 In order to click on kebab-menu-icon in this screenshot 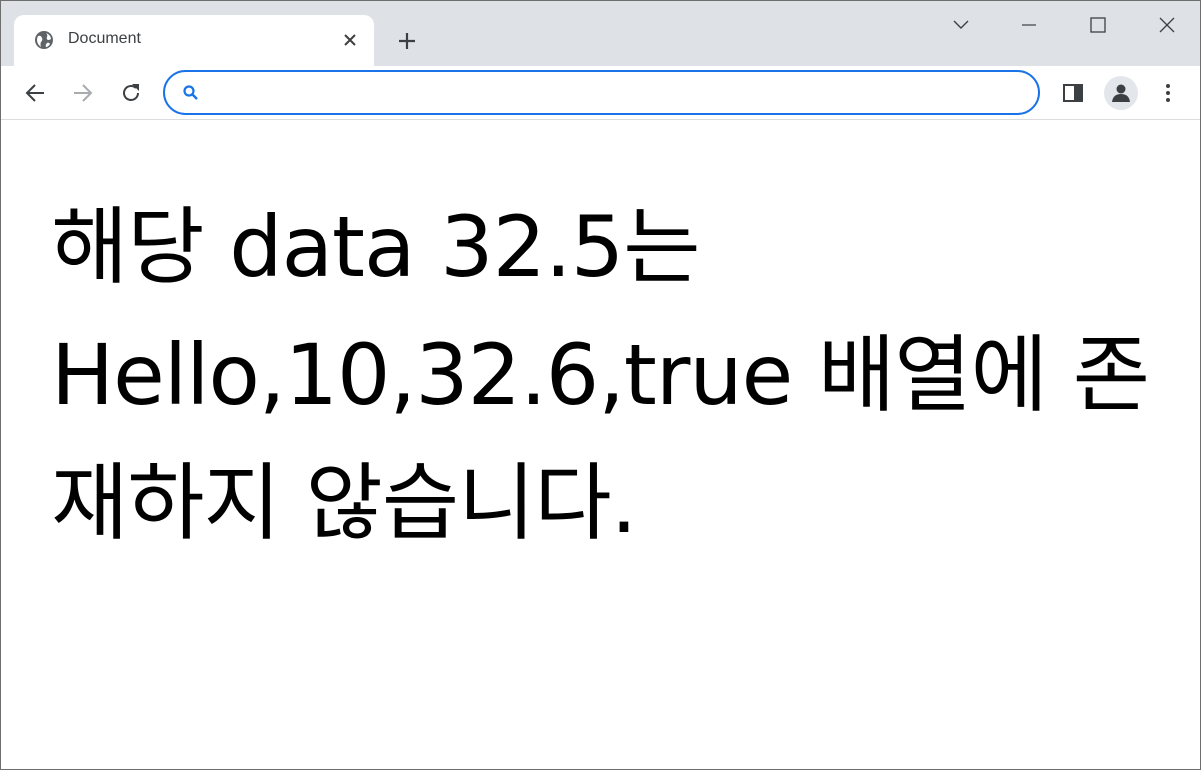, I will do `click(1168, 93)`.